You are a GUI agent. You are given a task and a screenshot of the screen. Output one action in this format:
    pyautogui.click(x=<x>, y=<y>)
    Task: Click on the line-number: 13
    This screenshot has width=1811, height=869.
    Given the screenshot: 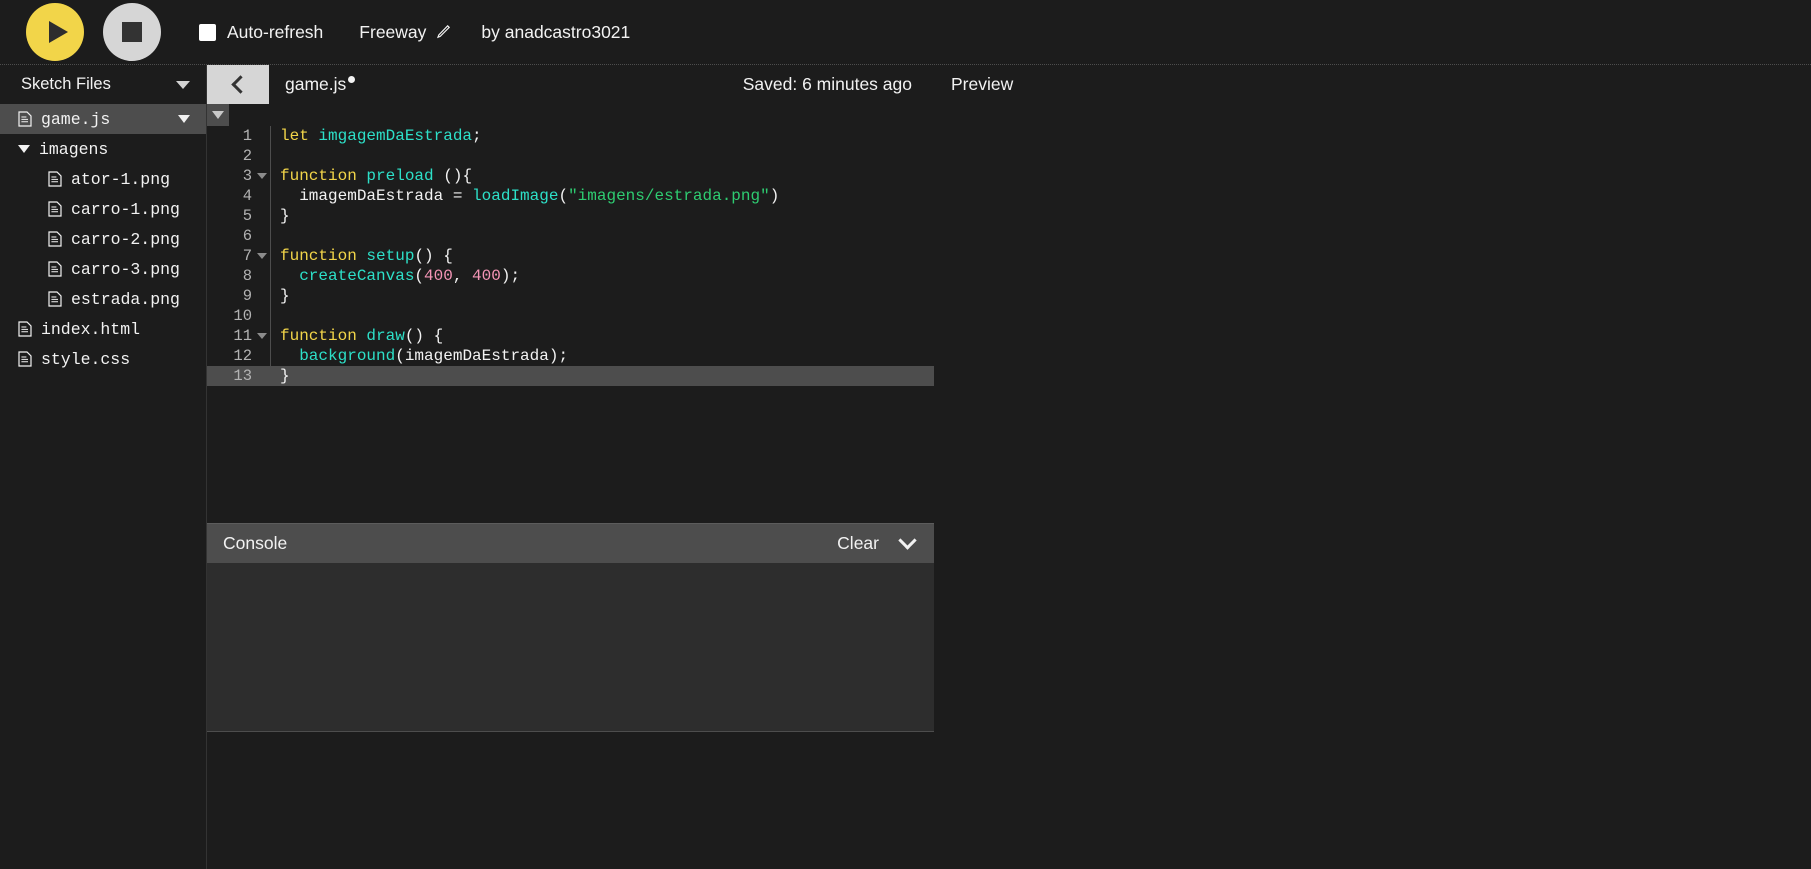 What is the action you would take?
    pyautogui.click(x=242, y=376)
    